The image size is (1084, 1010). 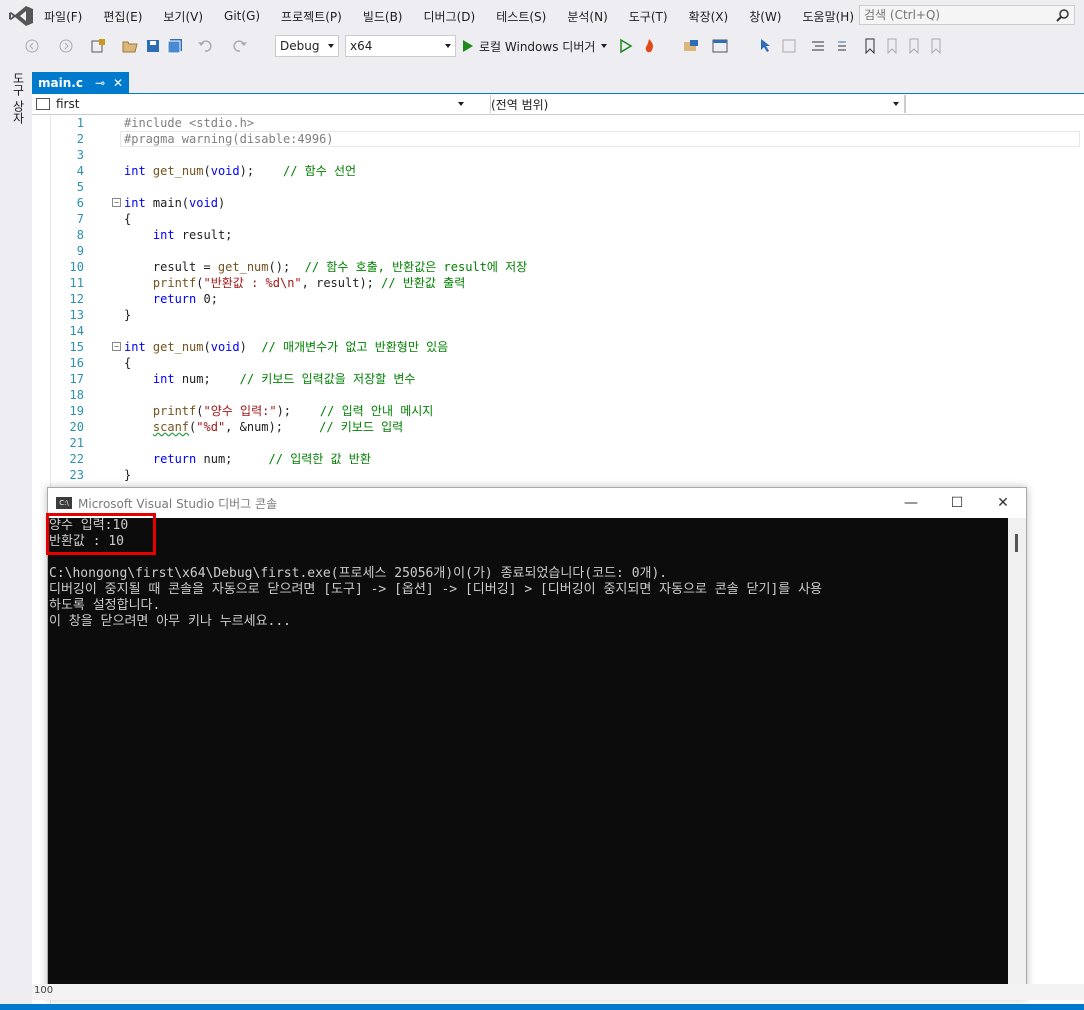 What do you see at coordinates (76, 411) in the screenshot?
I see `line-number: 19` at bounding box center [76, 411].